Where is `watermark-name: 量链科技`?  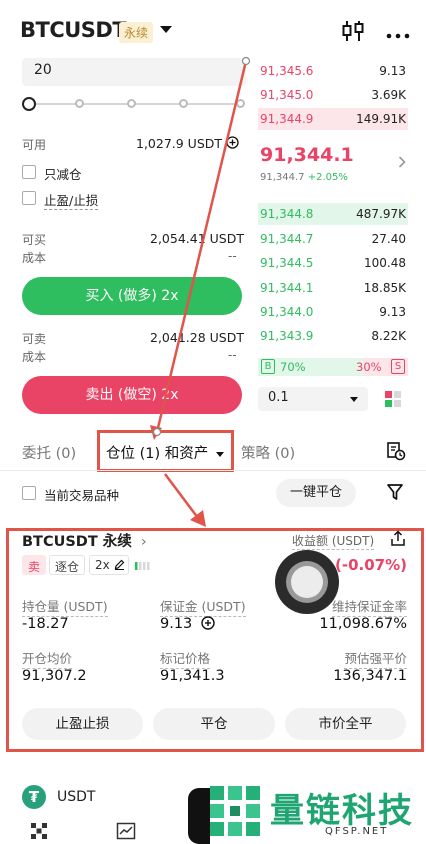
watermark-name: 量链科技 is located at coordinates (342, 811).